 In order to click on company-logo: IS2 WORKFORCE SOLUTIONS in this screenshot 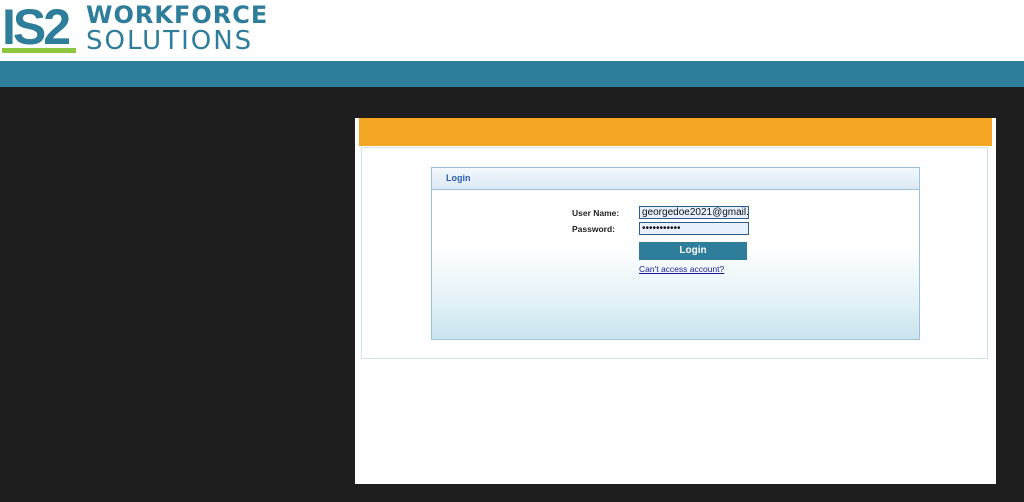, I will do `click(133, 30)`.